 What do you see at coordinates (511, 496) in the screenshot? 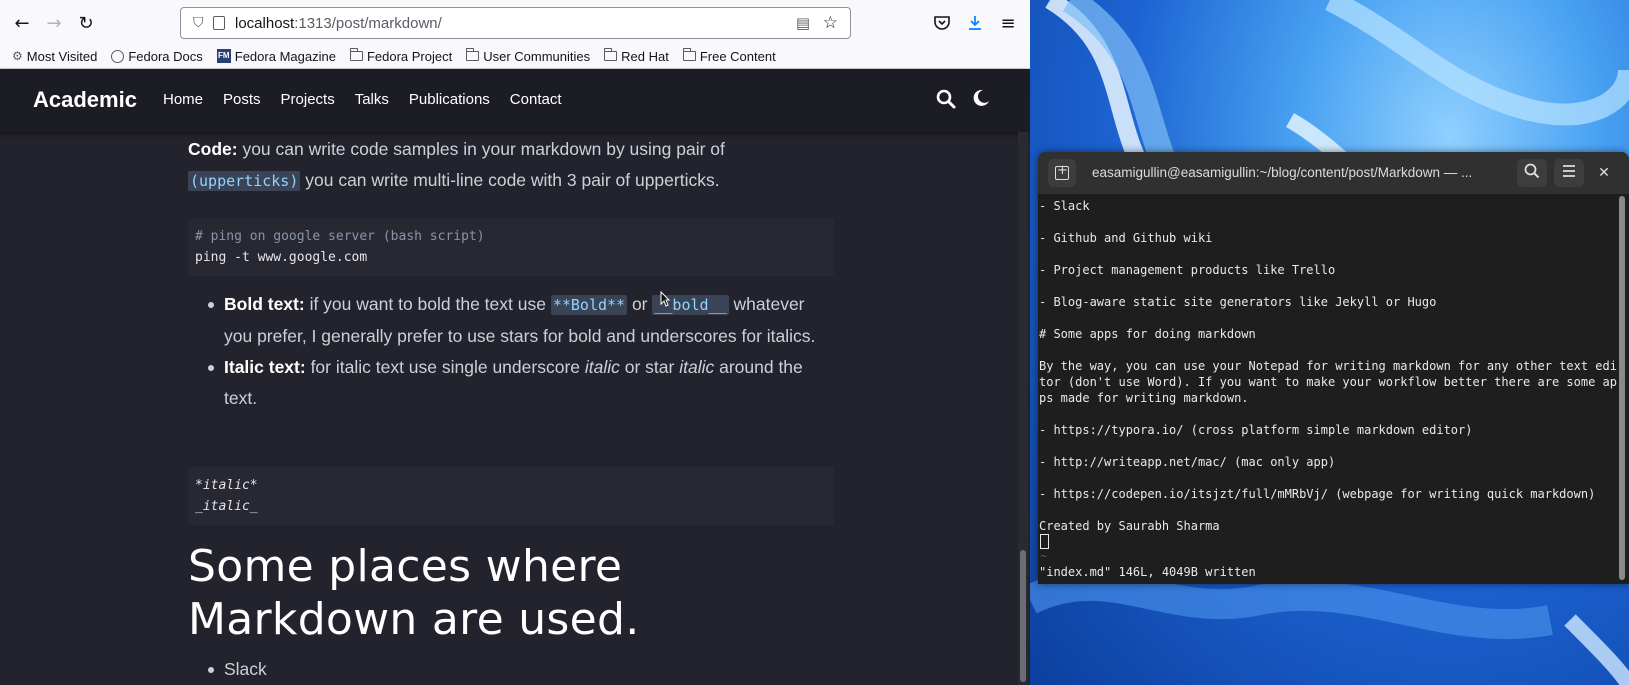
I see `code-block: *italic* _italic_` at bounding box center [511, 496].